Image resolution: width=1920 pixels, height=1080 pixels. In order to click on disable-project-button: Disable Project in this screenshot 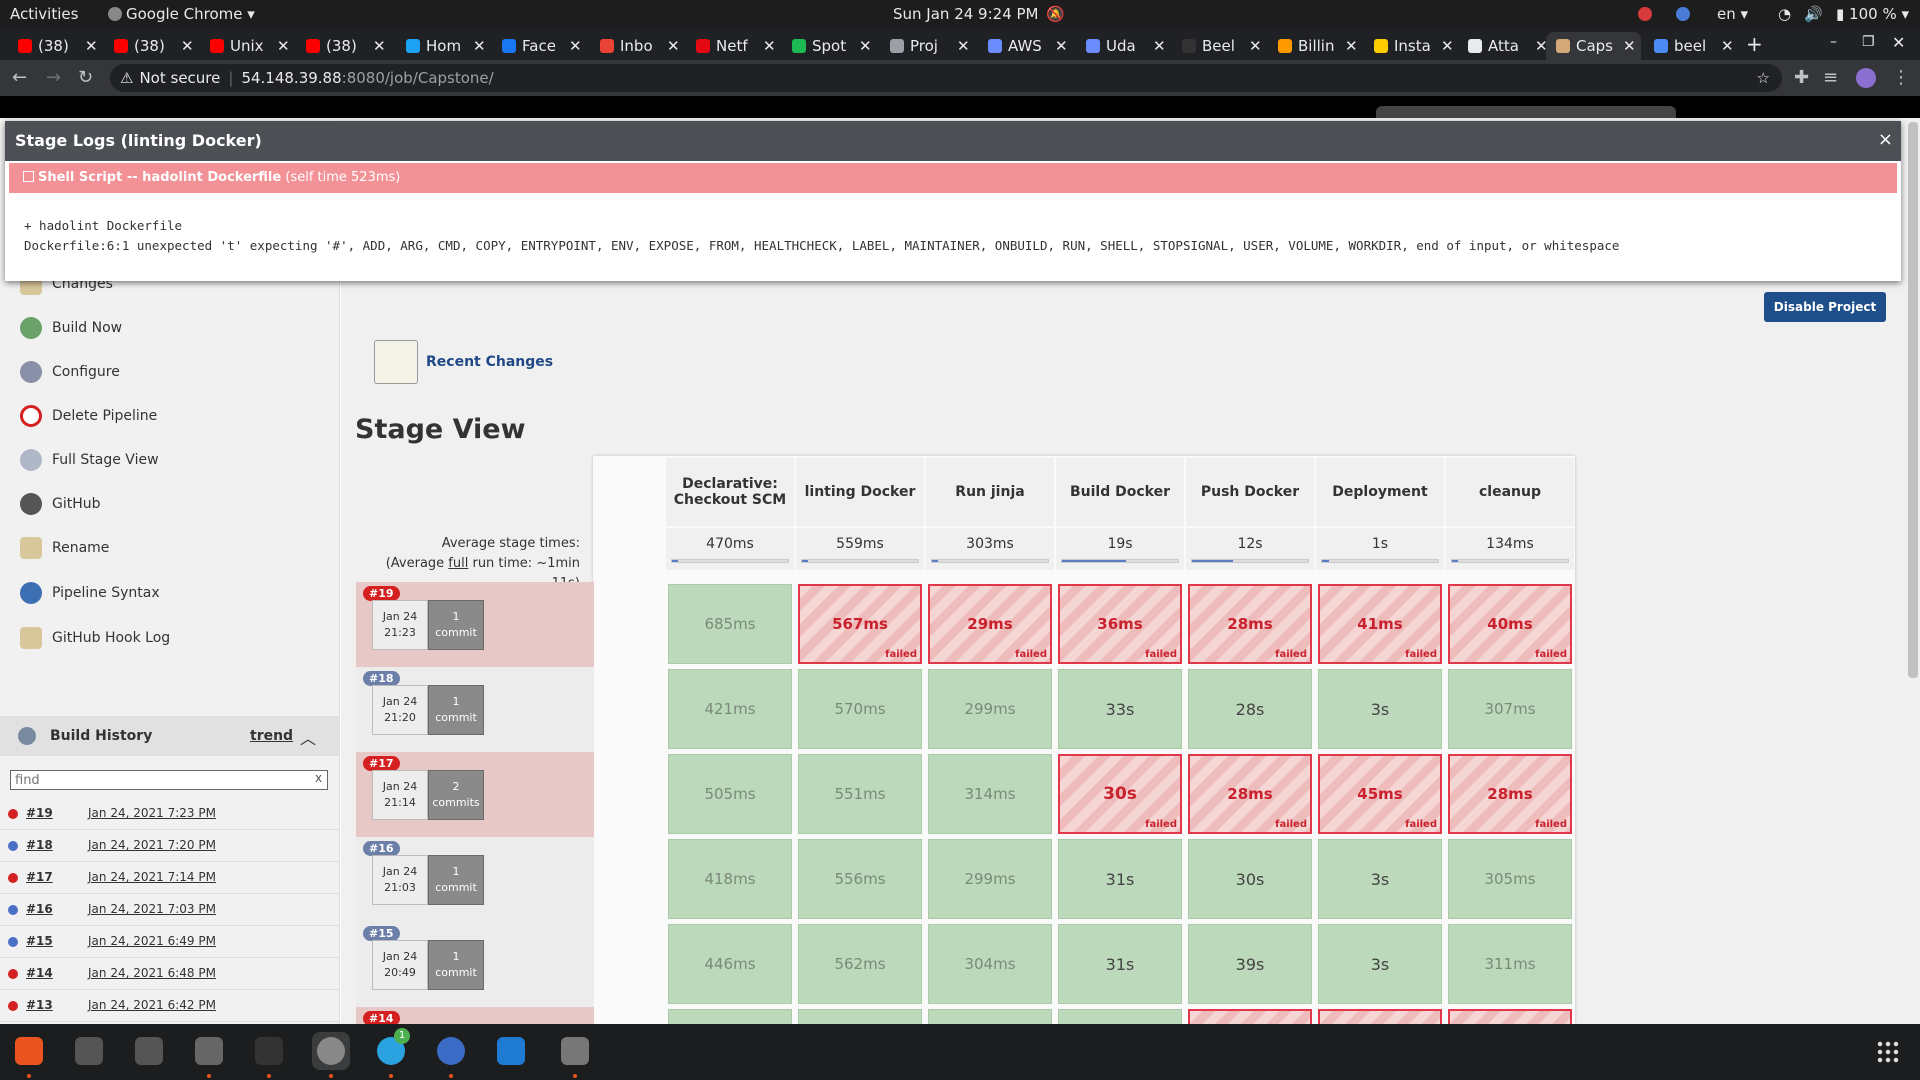, I will do `click(1825, 307)`.